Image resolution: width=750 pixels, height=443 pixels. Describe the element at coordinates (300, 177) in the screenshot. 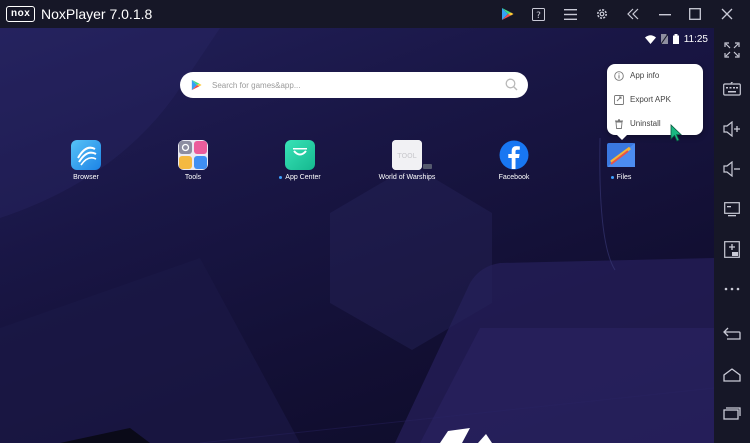

I see `app-label: App Center` at that location.